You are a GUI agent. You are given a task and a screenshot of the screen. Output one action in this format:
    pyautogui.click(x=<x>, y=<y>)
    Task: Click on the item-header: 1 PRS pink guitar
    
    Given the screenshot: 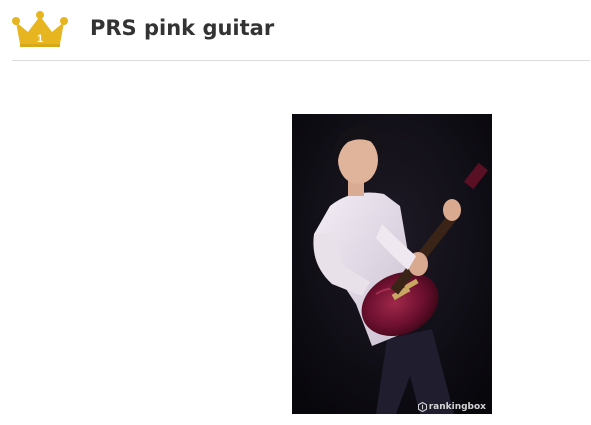 What is the action you would take?
    pyautogui.click(x=301, y=32)
    